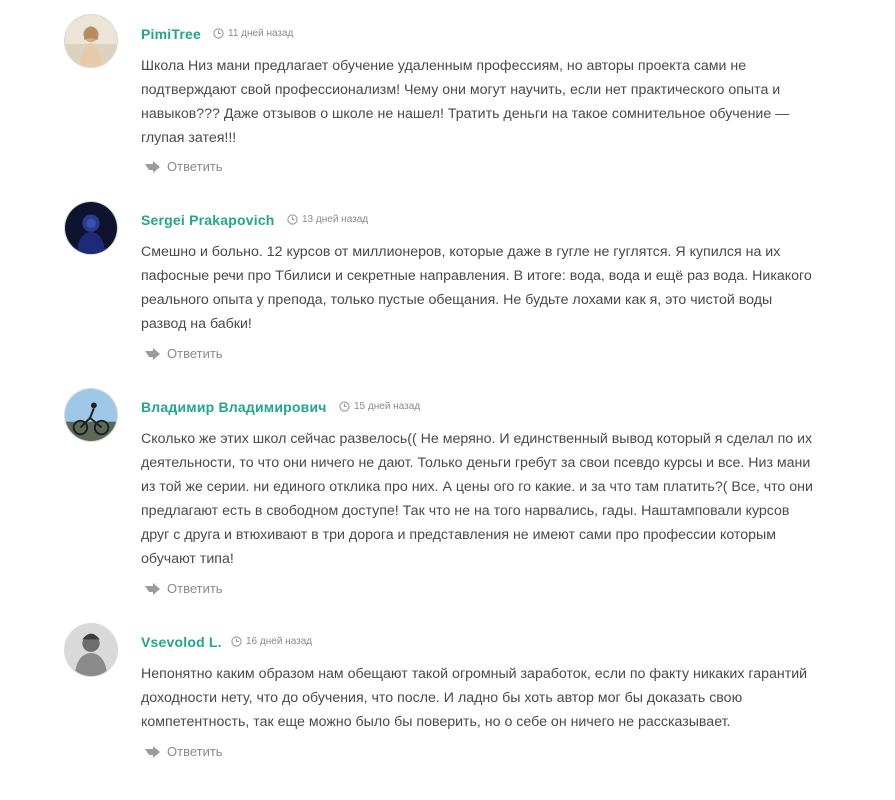  What do you see at coordinates (335, 219) in the screenshot?
I see `comment-date-text: 13 дней назад` at bounding box center [335, 219].